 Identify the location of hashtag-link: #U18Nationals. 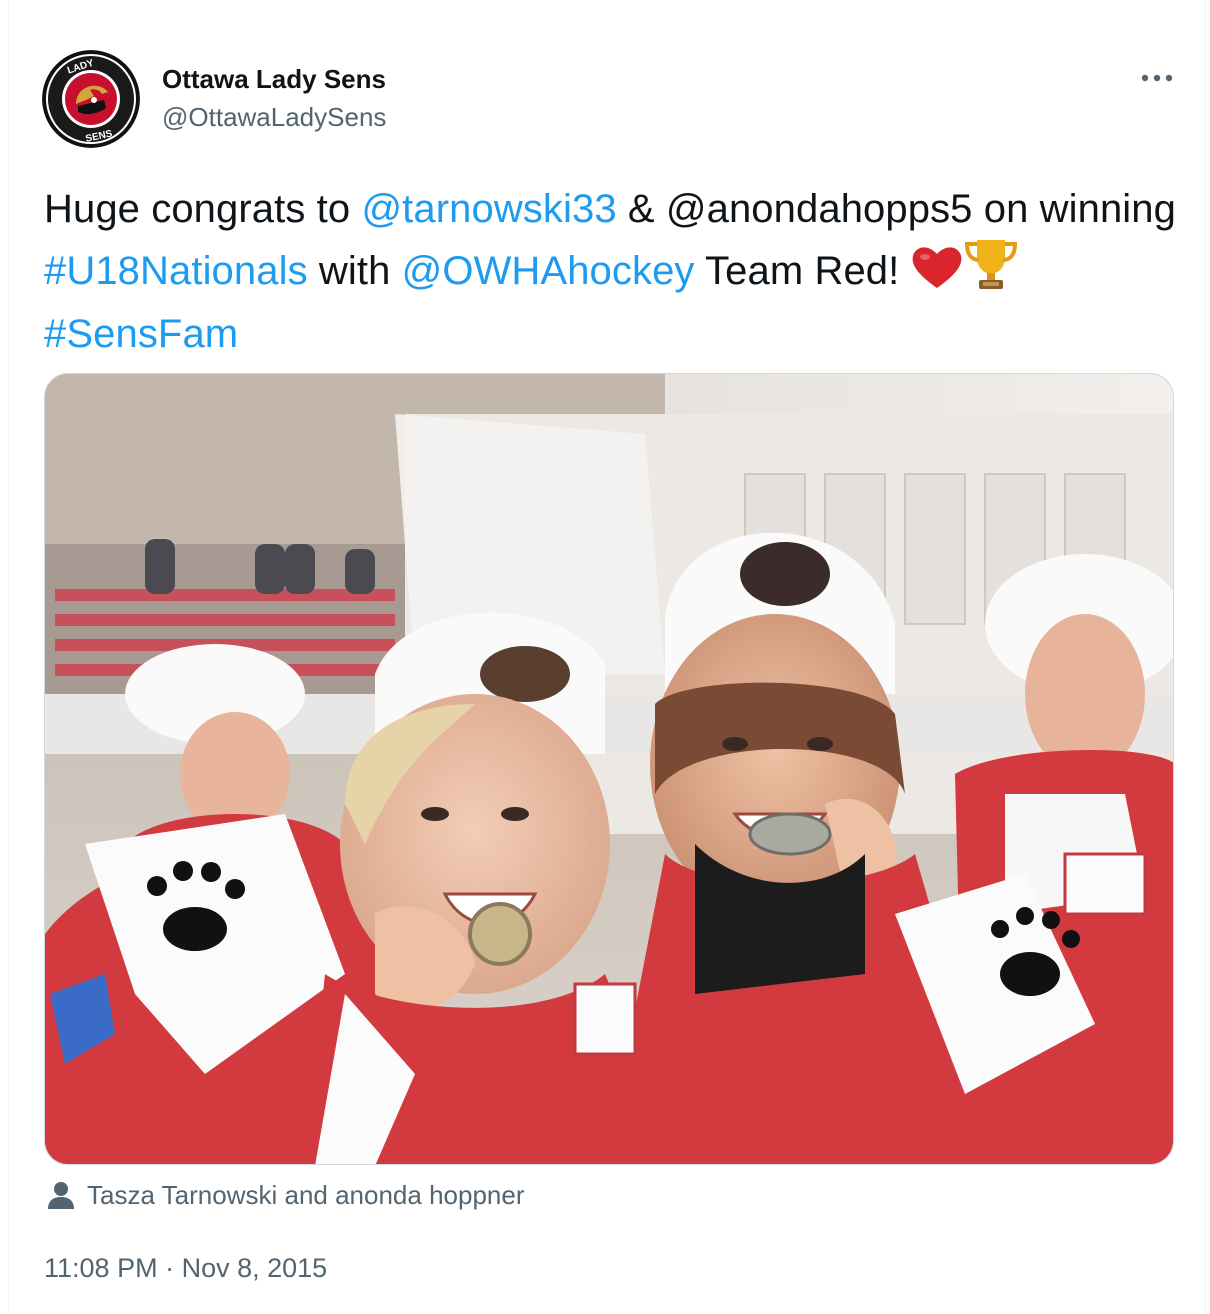
(176, 271).